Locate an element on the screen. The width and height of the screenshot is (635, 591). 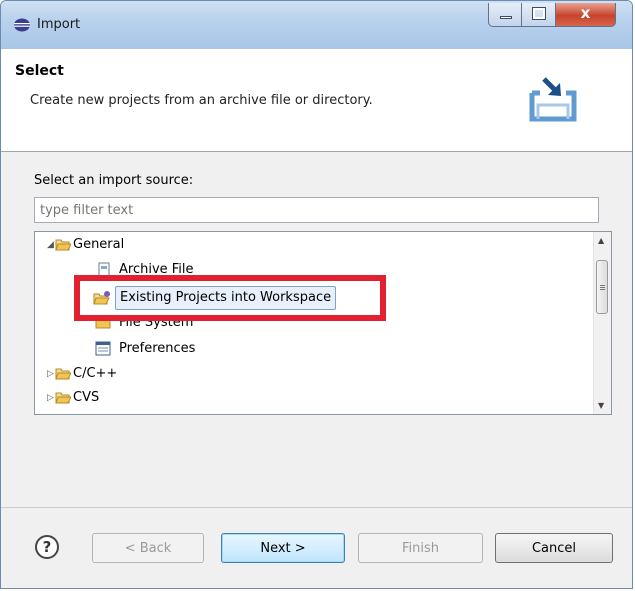
scroll-up-icon: ▲ is located at coordinates (601, 240).